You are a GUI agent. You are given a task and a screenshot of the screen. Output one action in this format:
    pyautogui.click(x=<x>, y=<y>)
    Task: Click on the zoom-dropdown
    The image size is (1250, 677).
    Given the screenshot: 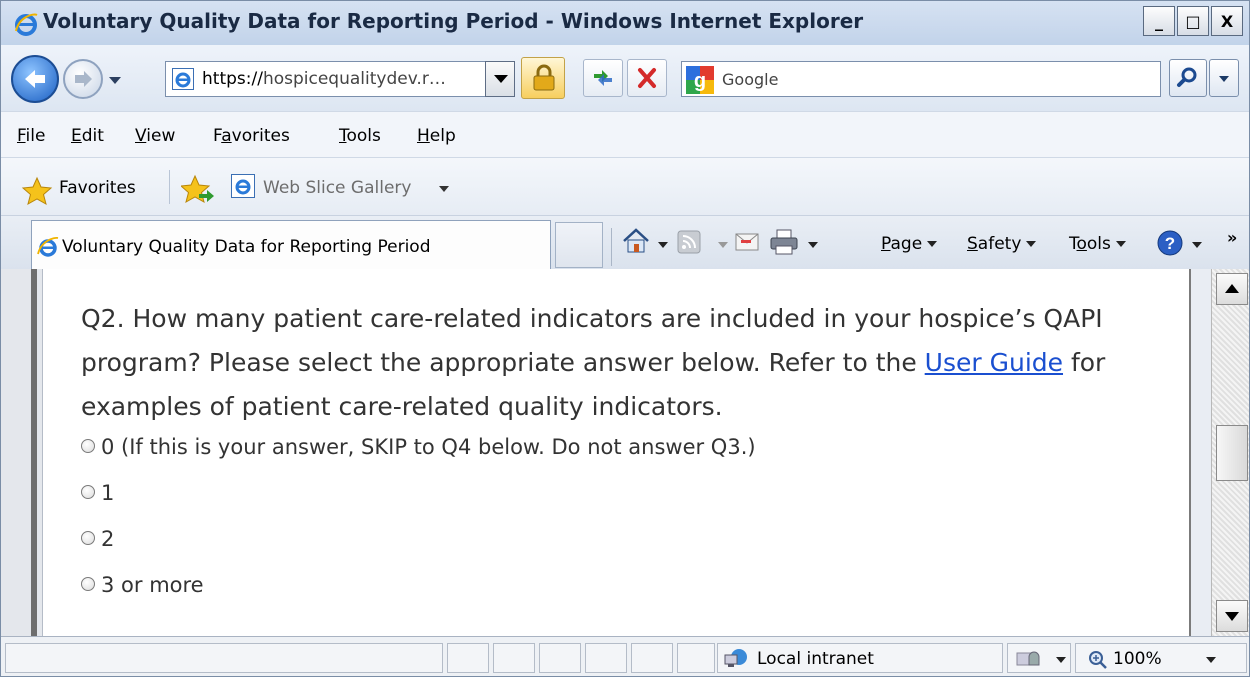 What is the action you would take?
    pyautogui.click(x=1211, y=660)
    